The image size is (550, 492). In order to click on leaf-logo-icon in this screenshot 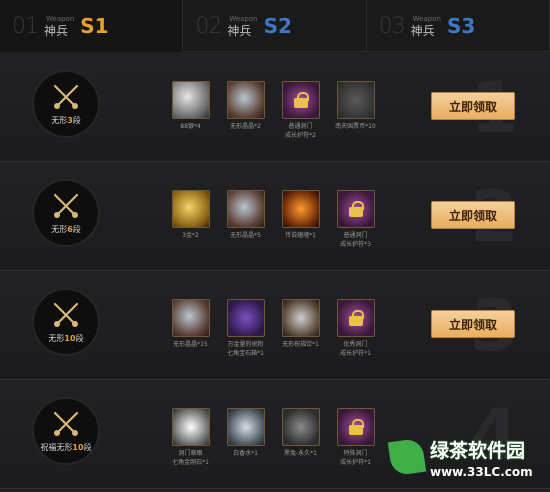, I will do `click(407, 457)`.